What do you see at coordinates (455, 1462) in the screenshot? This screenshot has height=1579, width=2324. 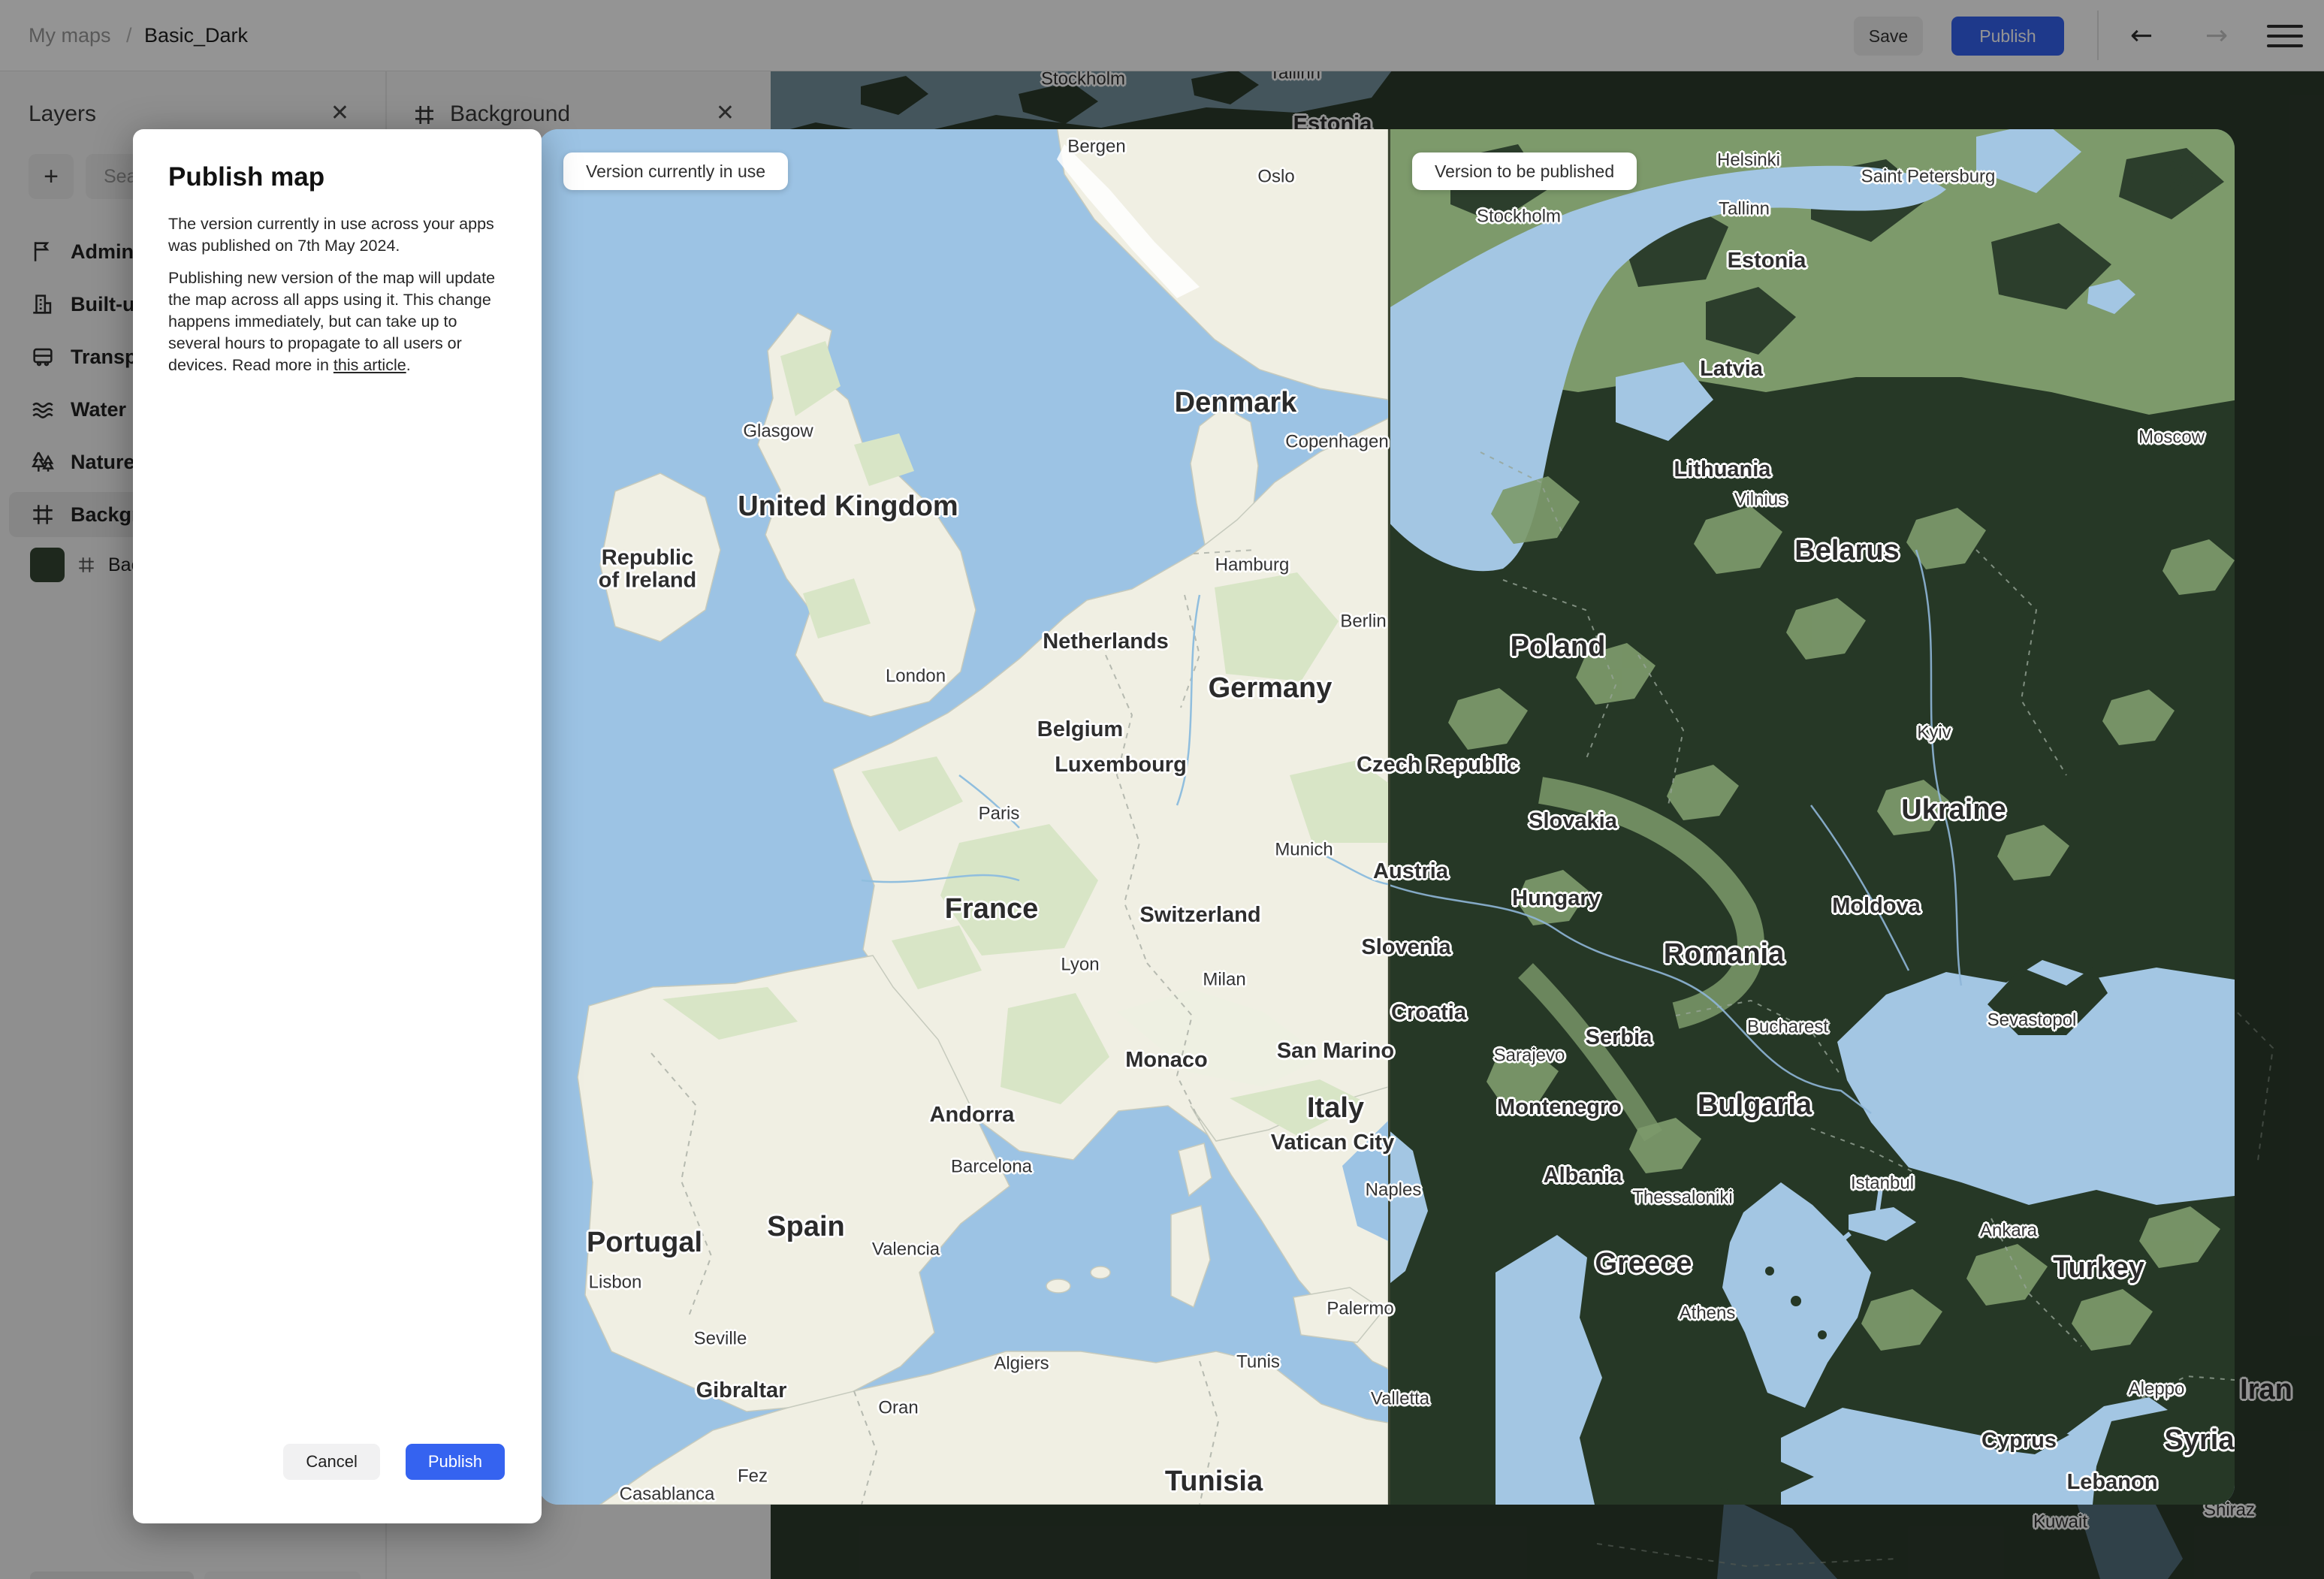 I see `dialog-publish-button: Publish` at bounding box center [455, 1462].